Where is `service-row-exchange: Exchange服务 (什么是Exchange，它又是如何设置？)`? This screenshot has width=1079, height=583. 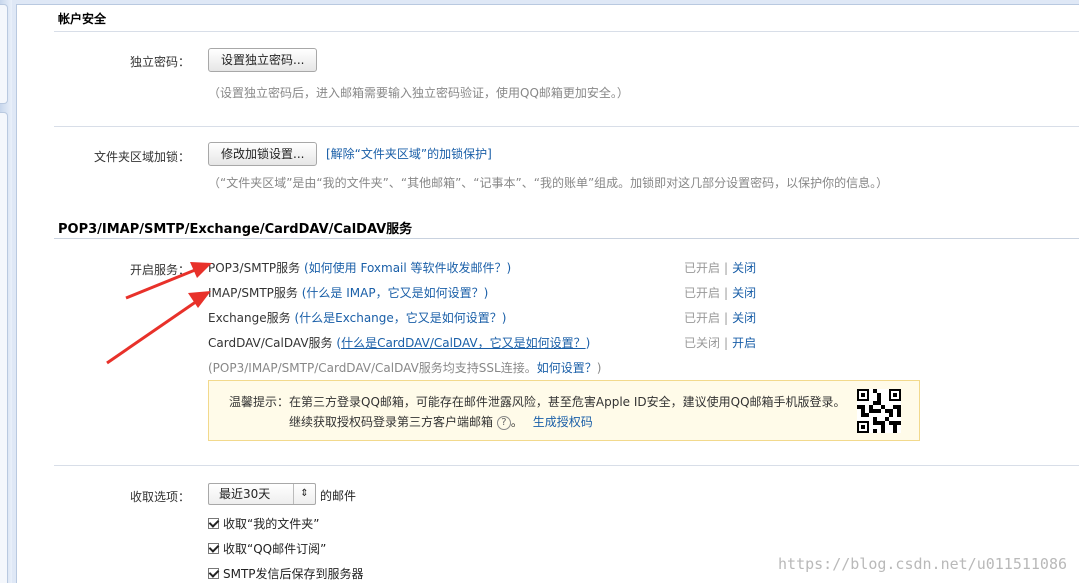
service-row-exchange: Exchange服务 (什么是Exchange，它又是如何设置？) is located at coordinates (357, 317).